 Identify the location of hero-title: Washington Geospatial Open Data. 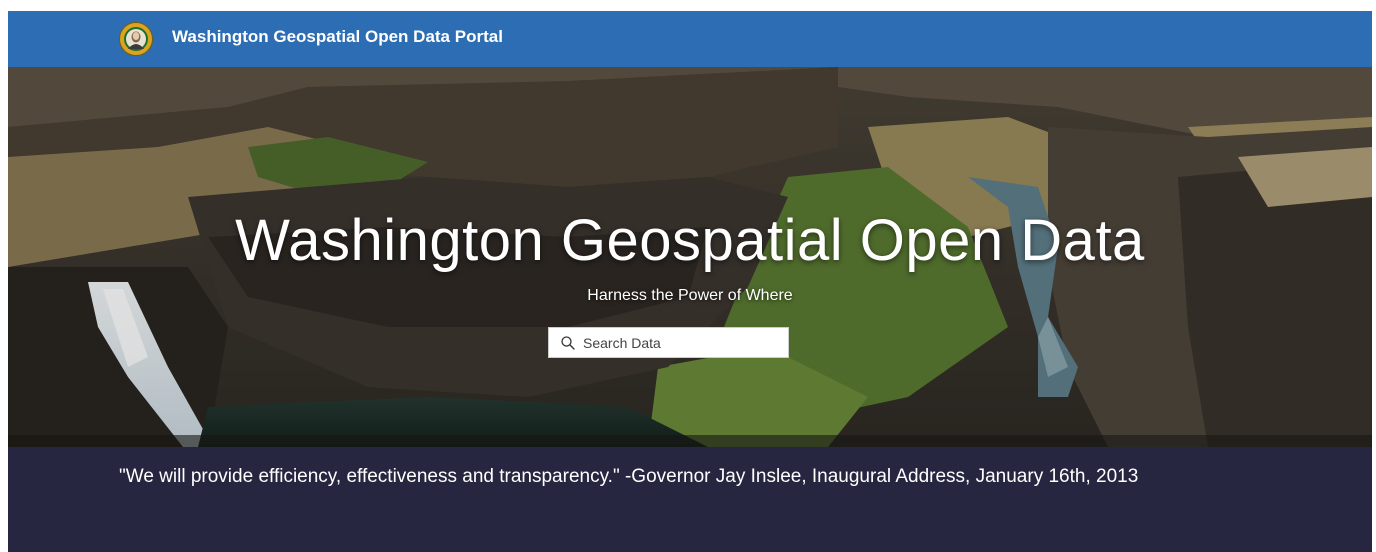
(690, 240).